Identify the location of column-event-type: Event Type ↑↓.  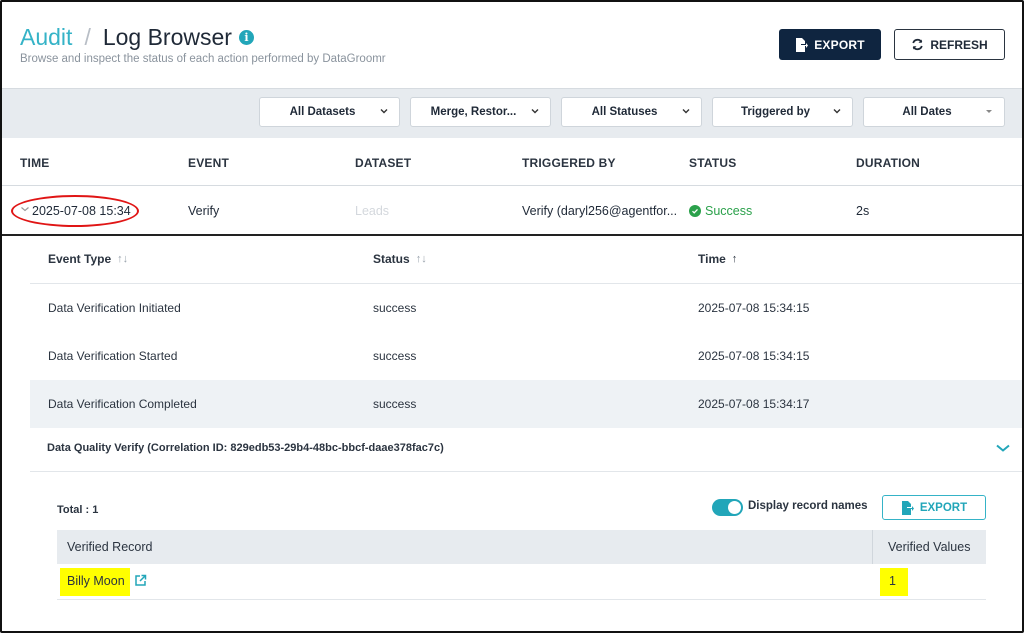
(88, 259).